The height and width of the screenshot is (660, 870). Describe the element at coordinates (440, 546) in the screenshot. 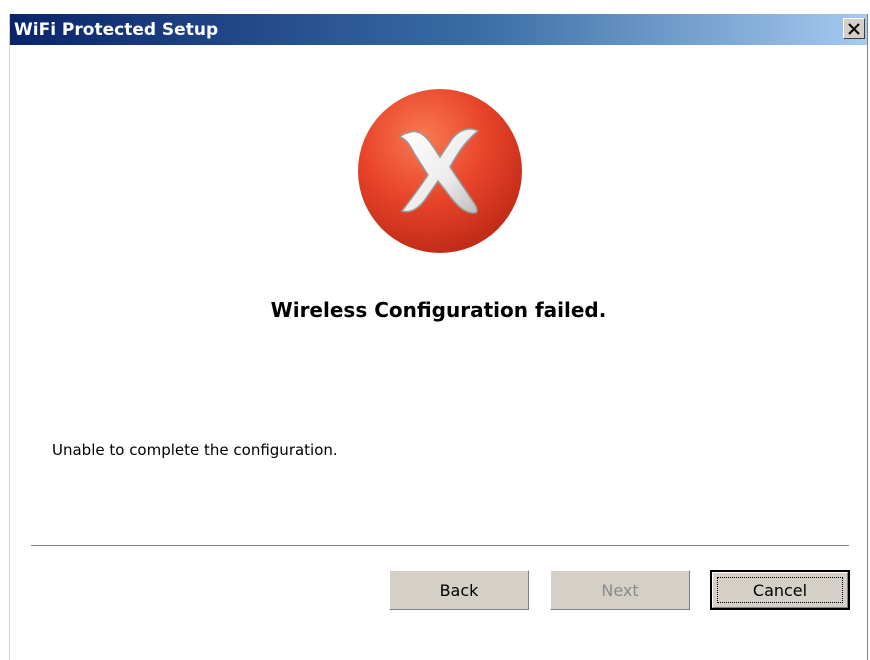

I see `separator-line` at that location.